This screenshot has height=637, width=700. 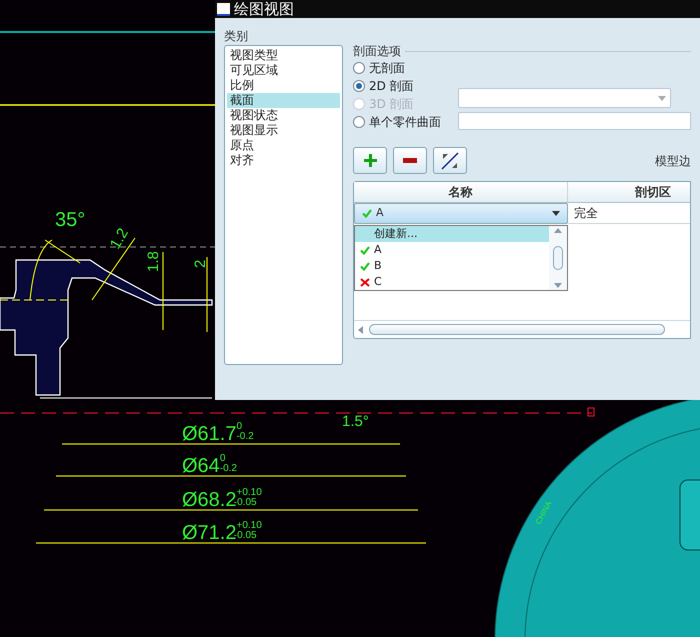 What do you see at coordinates (558, 230) in the screenshot?
I see `scroll-up-icon` at bounding box center [558, 230].